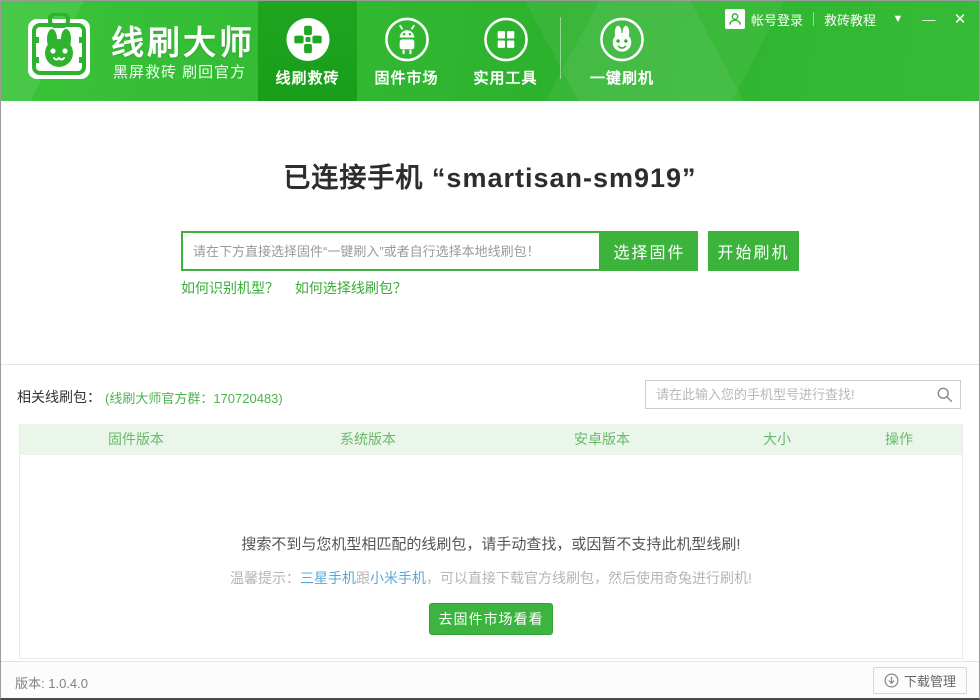 Image resolution: width=980 pixels, height=700 pixels. I want to click on tip-message: 温馨提示：三星手机跟小米手机，可以直接下载官方线刷包，然后使用奇兔进行刷机!, so click(491, 578).